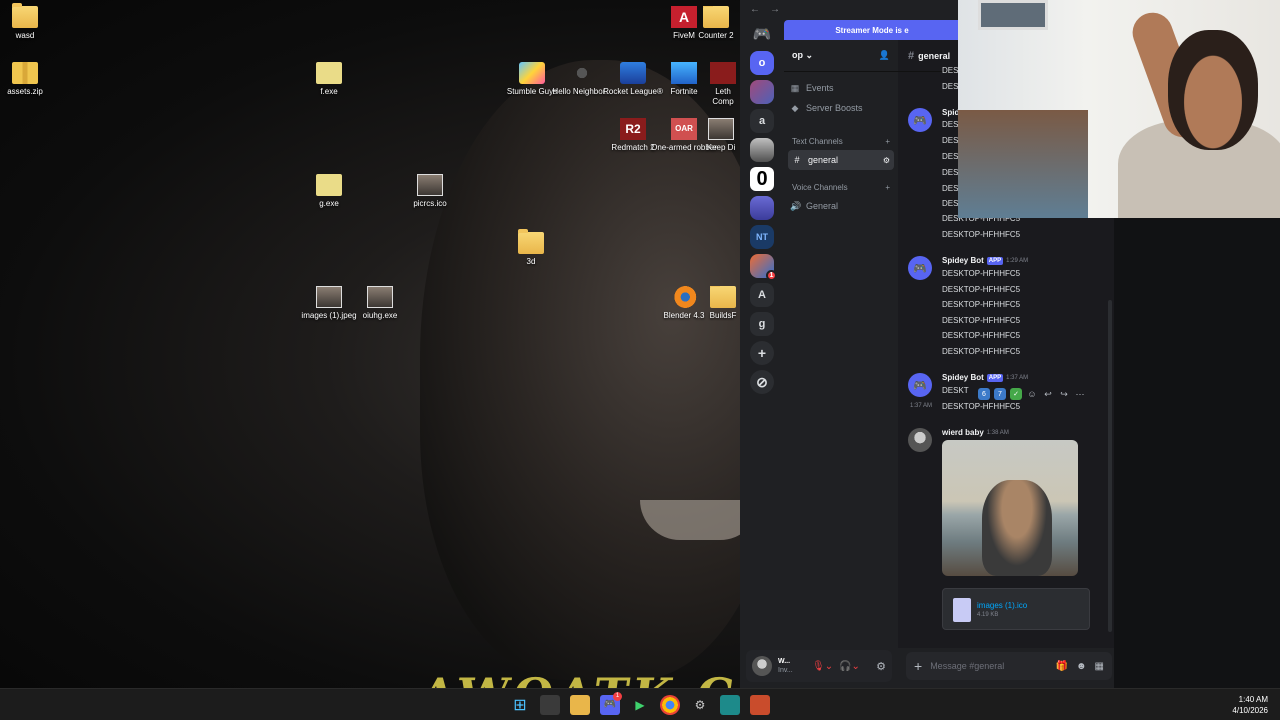 The height and width of the screenshot is (720, 1280). I want to click on user-settings-gear-icon: ⚙, so click(881, 666).